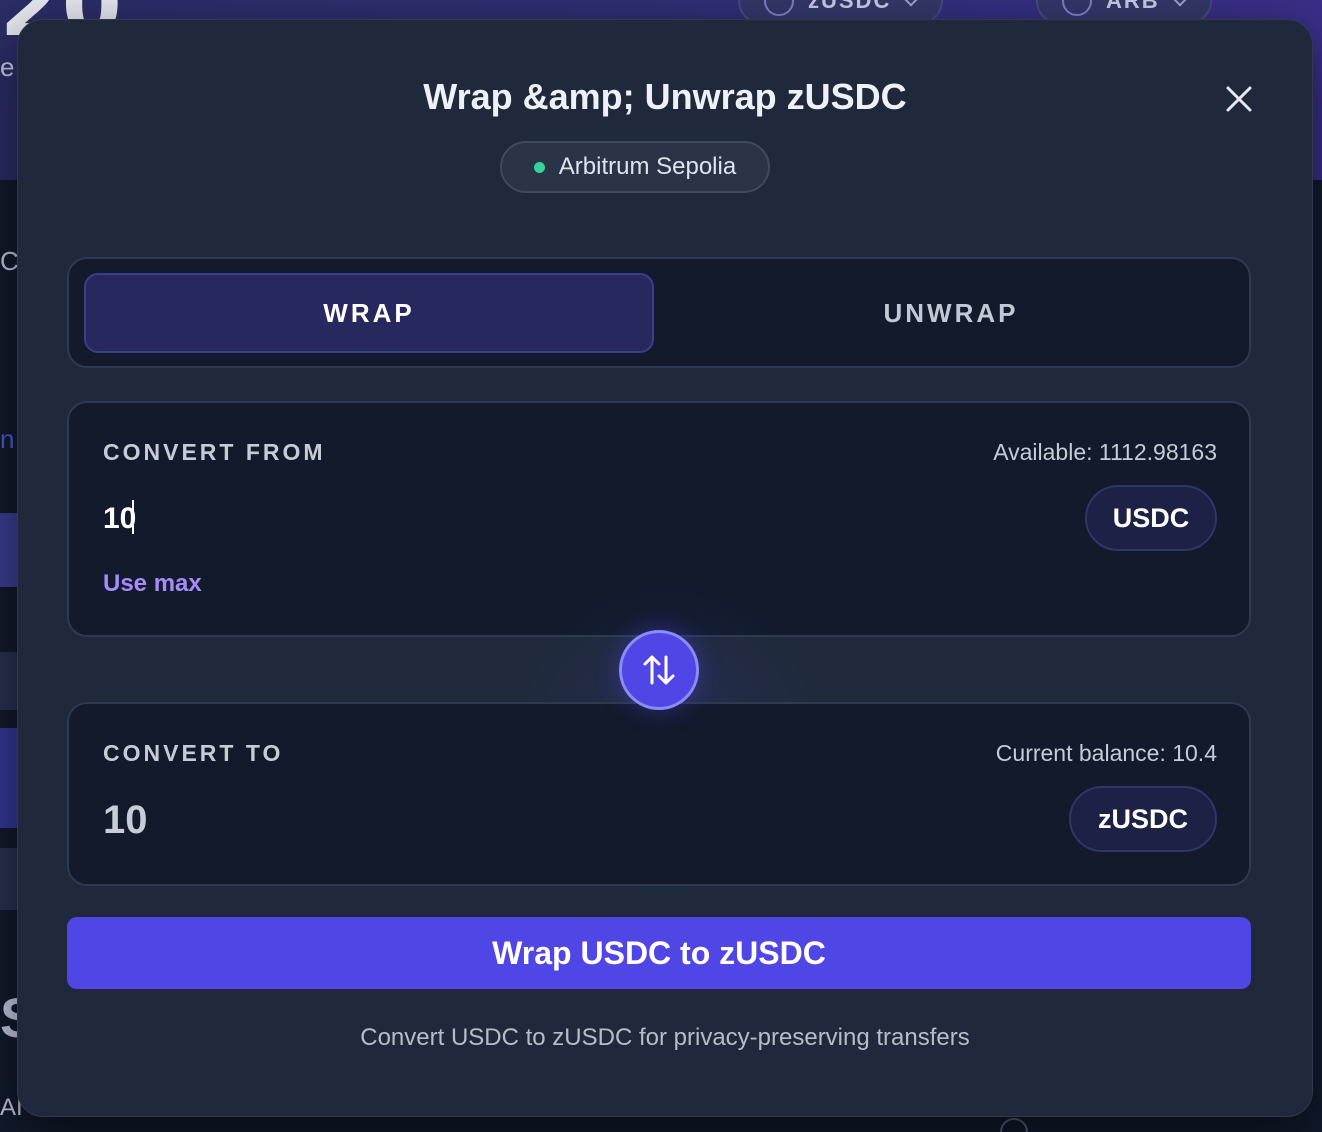 This screenshot has height=1132, width=1322. Describe the element at coordinates (951, 313) in the screenshot. I see `tab-unwrap: UNWRAP` at that location.